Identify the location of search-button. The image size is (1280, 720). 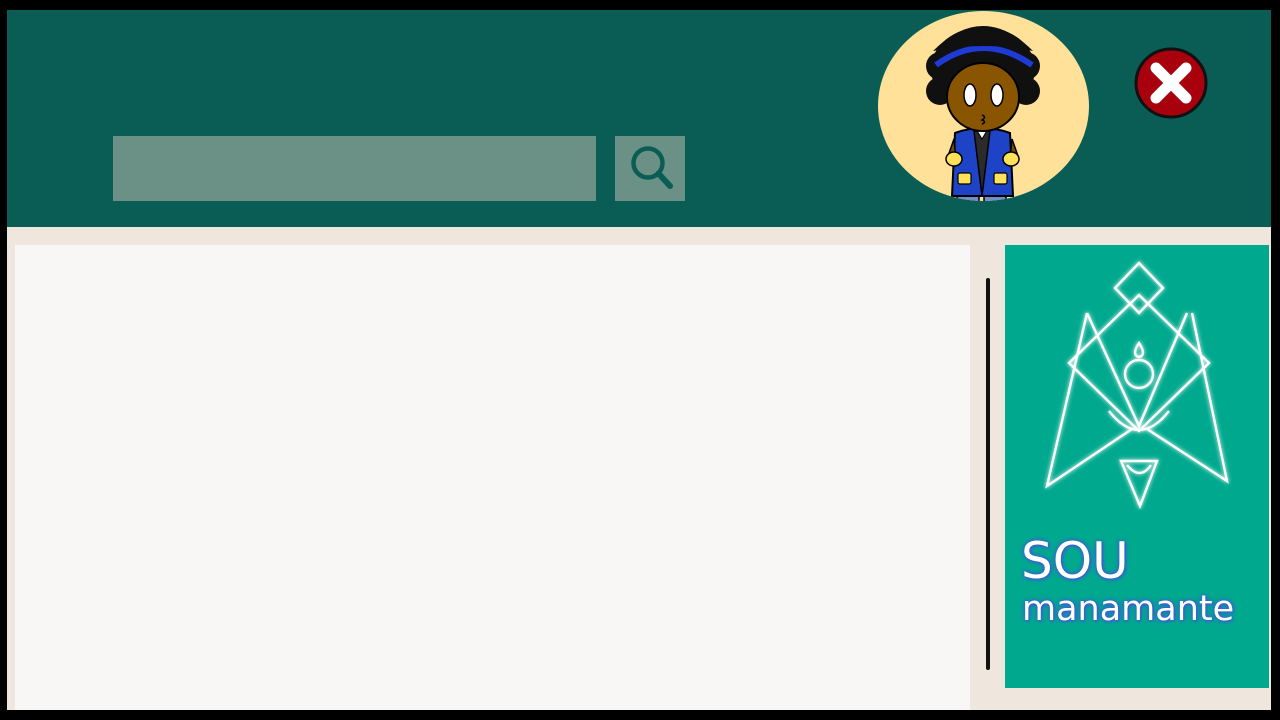
(650, 168).